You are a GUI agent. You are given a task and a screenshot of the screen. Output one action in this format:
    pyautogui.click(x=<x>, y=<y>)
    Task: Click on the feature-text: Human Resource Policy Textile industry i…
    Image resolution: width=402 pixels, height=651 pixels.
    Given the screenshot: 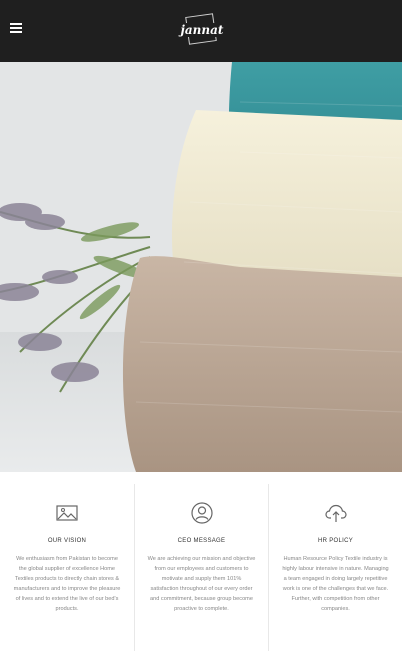 What is the action you would take?
    pyautogui.click(x=335, y=584)
    